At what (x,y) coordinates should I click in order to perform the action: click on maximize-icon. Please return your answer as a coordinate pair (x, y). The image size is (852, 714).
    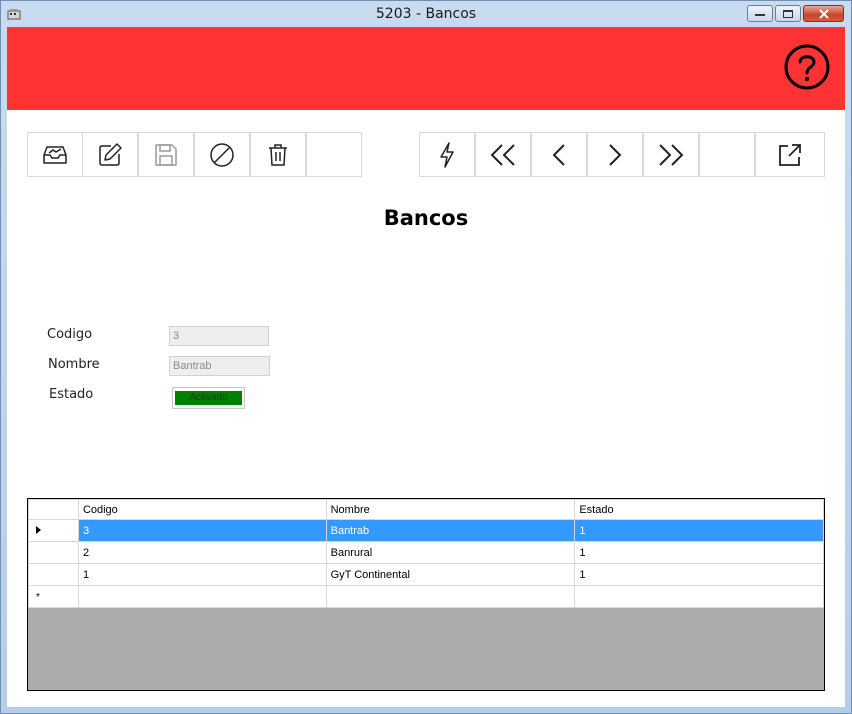
    Looking at the image, I should click on (788, 13).